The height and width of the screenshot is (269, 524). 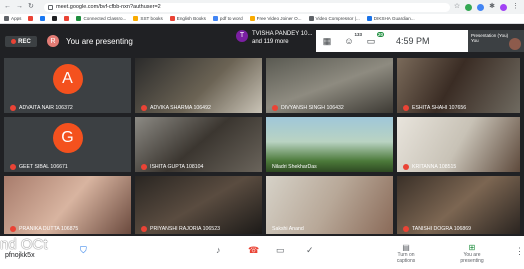 I want to click on participant-name: DIVYANSH SINGH 106432, so click(x=312, y=108).